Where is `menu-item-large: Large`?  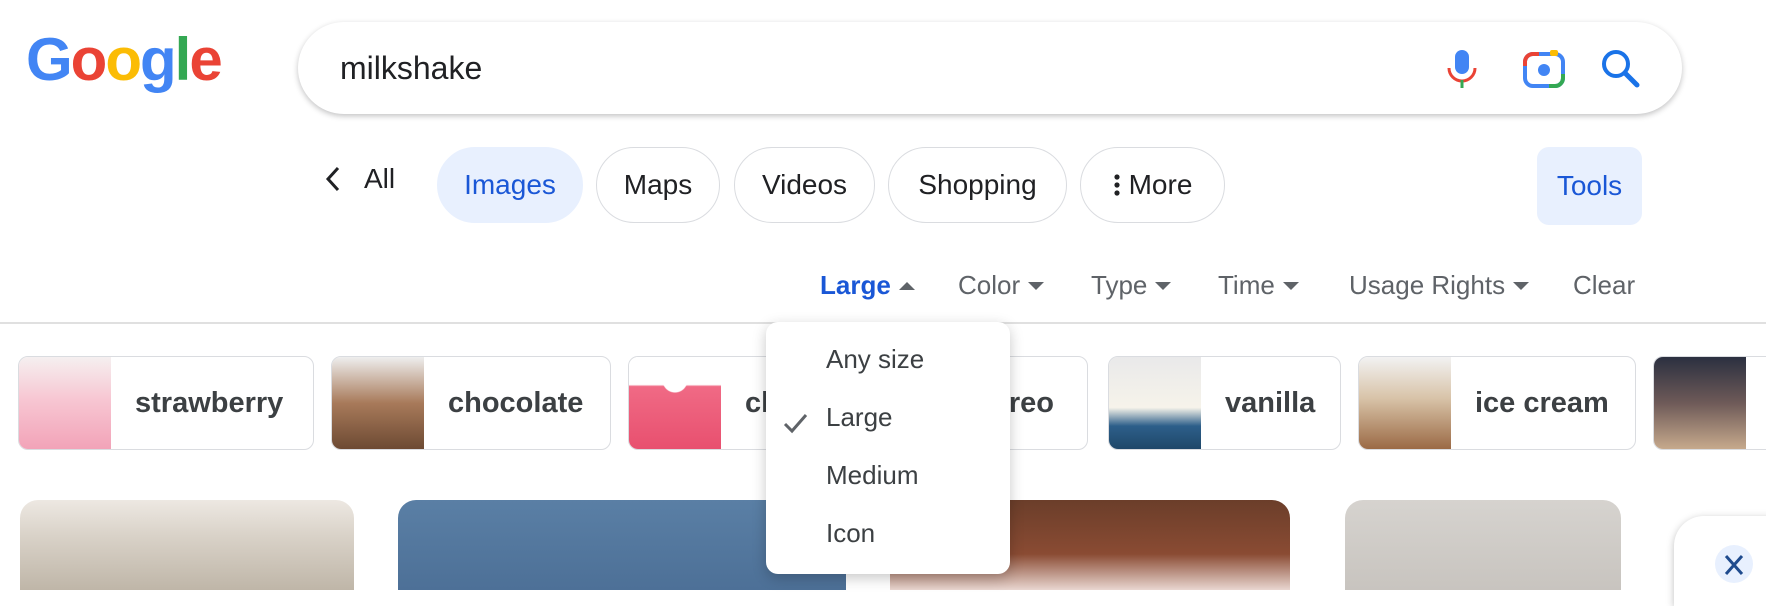
menu-item-large: Large is located at coordinates (859, 417).